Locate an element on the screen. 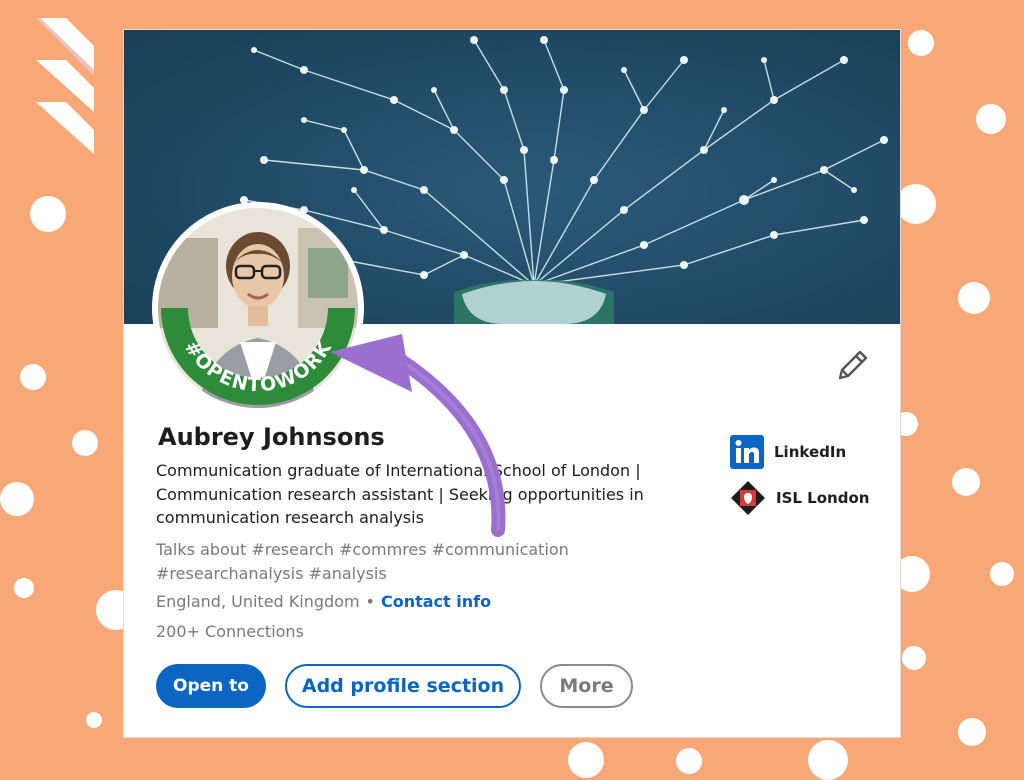  company-label: ISL London is located at coordinates (823, 498).